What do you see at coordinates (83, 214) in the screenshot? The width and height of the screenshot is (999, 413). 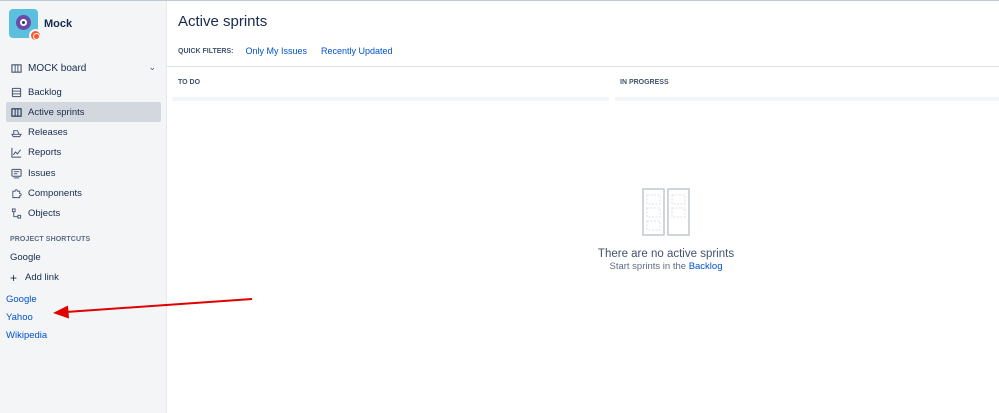 I see `sidebar-item-objects: Objects` at bounding box center [83, 214].